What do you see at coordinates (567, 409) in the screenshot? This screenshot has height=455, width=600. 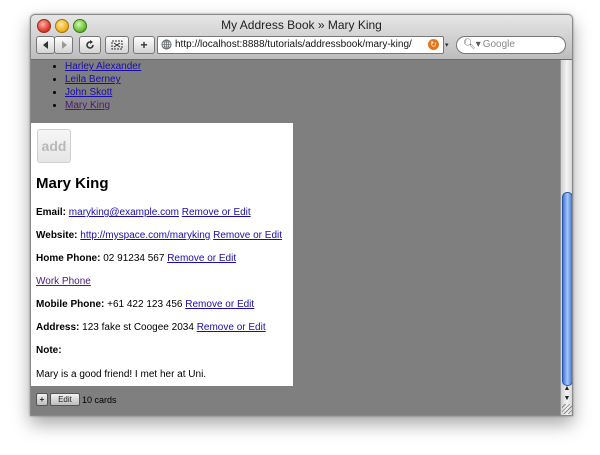 I see `resize-grip-icon` at bounding box center [567, 409].